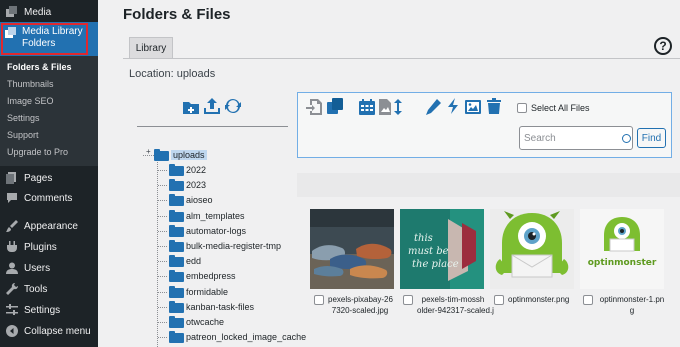 The width and height of the screenshot is (680, 347). I want to click on user-icon, so click(12, 268).